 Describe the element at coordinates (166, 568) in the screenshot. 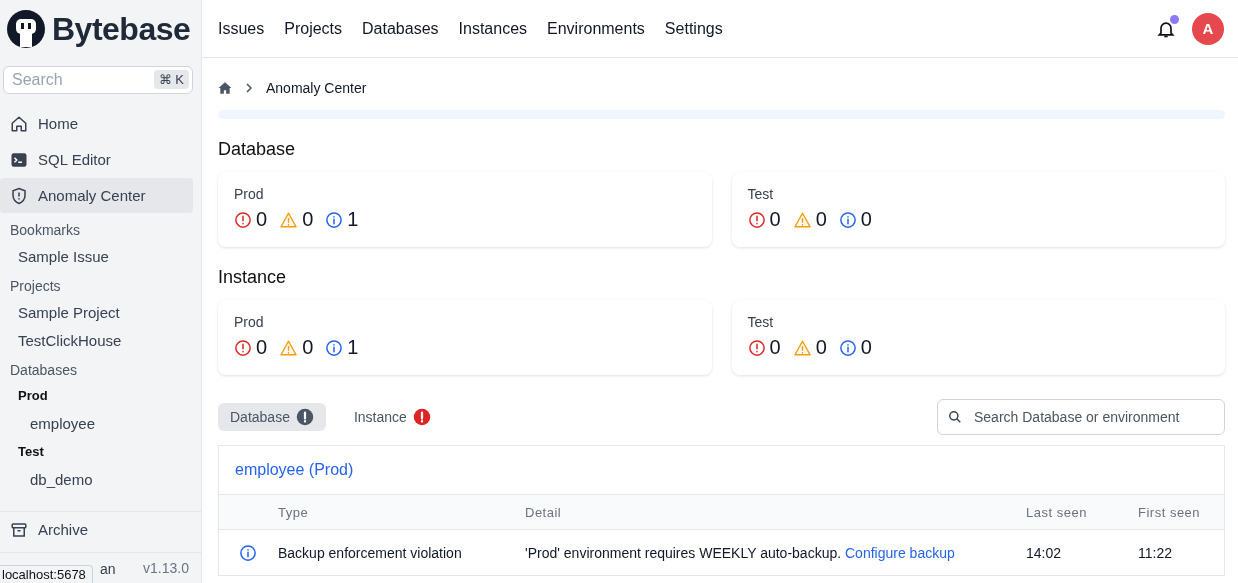

I see `version-label: v1.13.0` at that location.